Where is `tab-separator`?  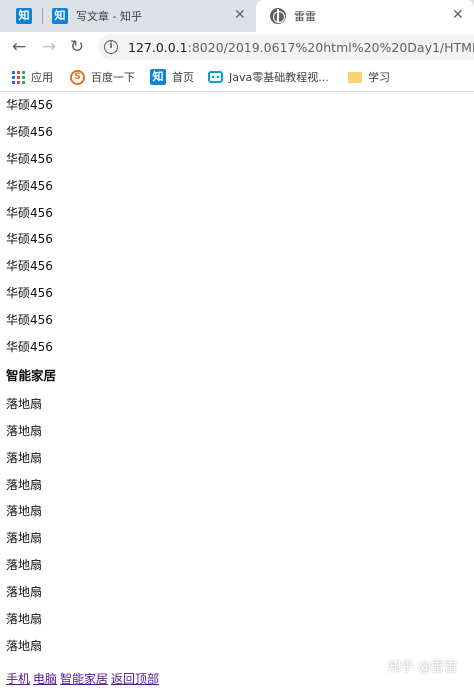
tab-separator is located at coordinates (42, 16).